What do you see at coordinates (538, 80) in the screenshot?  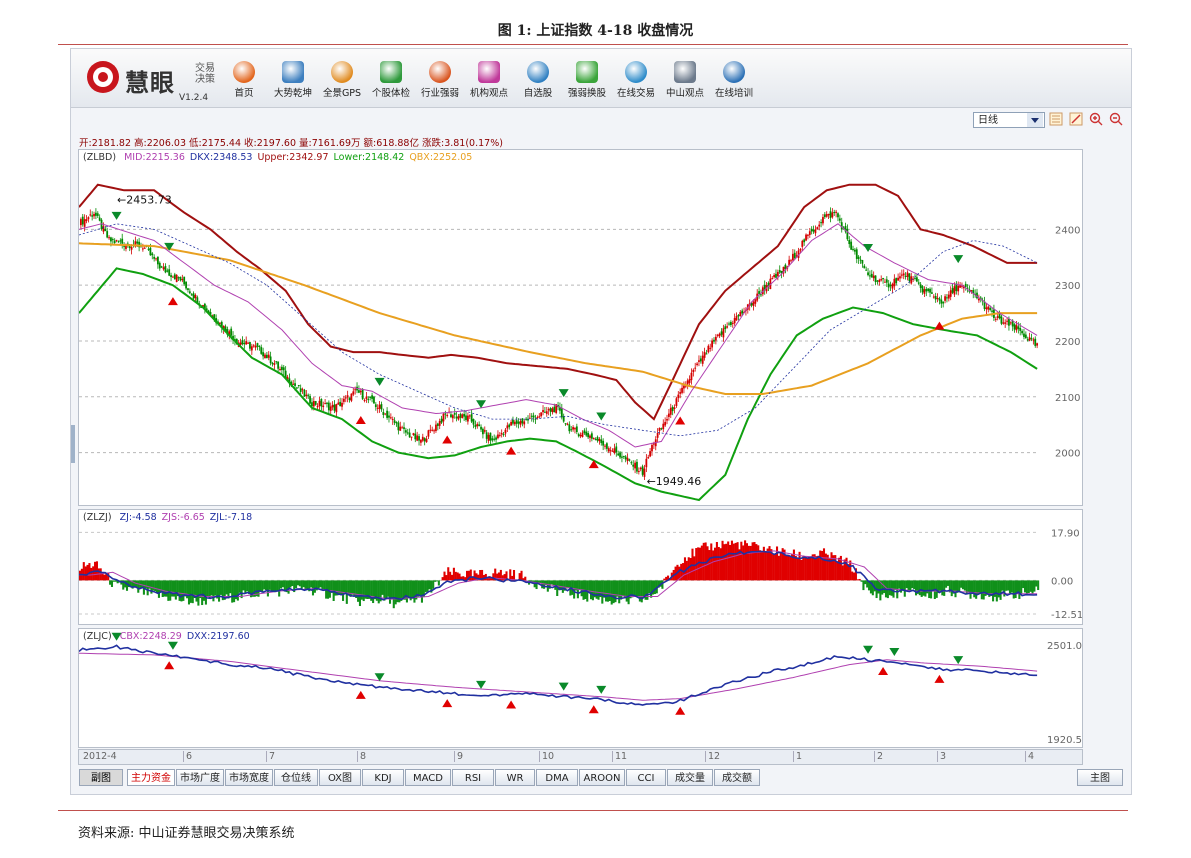 I see `toolbar-button-7: 自选股` at bounding box center [538, 80].